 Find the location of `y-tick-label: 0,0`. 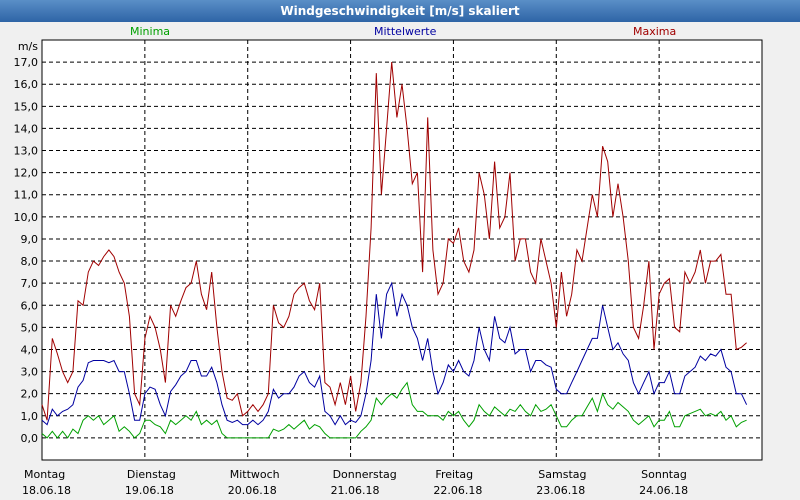

y-tick-label: 0,0 is located at coordinates (30, 438).